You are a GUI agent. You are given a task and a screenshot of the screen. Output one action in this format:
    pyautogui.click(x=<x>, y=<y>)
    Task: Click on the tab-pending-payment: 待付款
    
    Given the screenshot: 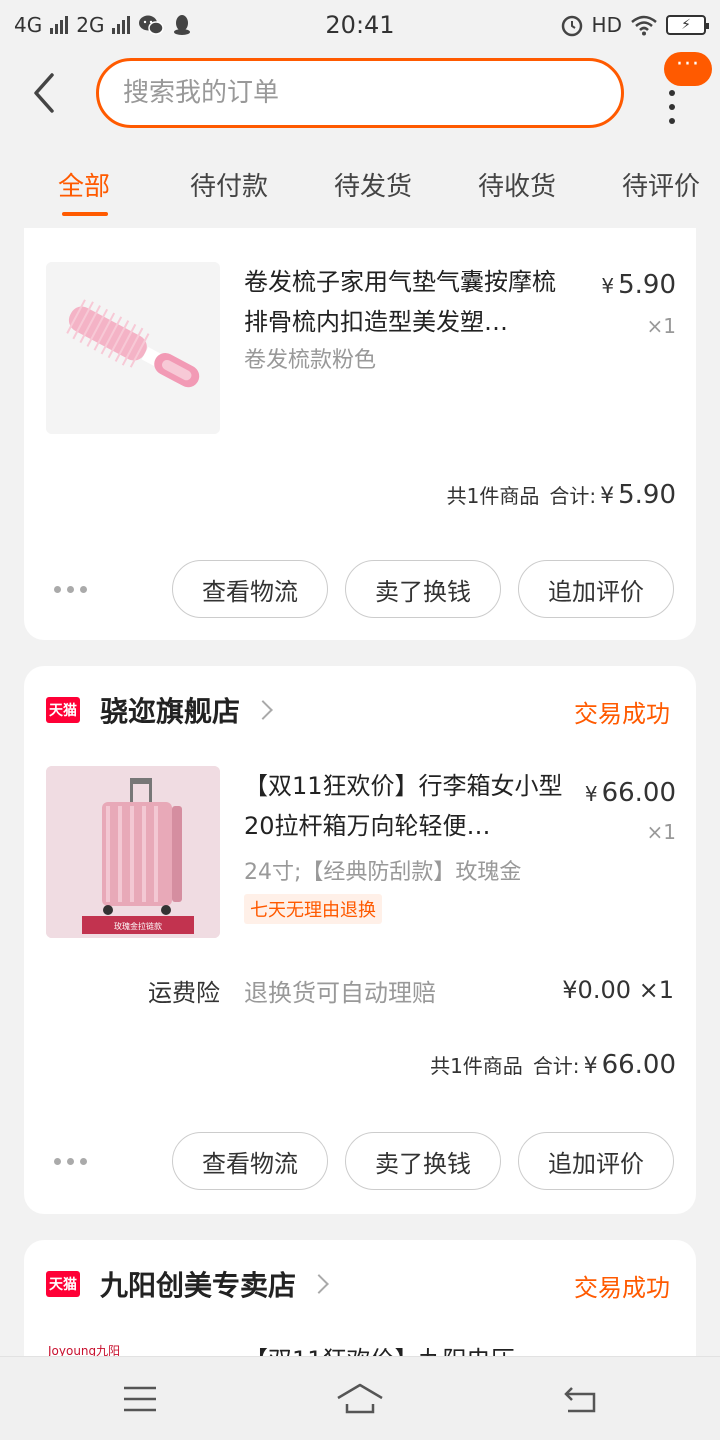 What is the action you would take?
    pyautogui.click(x=229, y=184)
    